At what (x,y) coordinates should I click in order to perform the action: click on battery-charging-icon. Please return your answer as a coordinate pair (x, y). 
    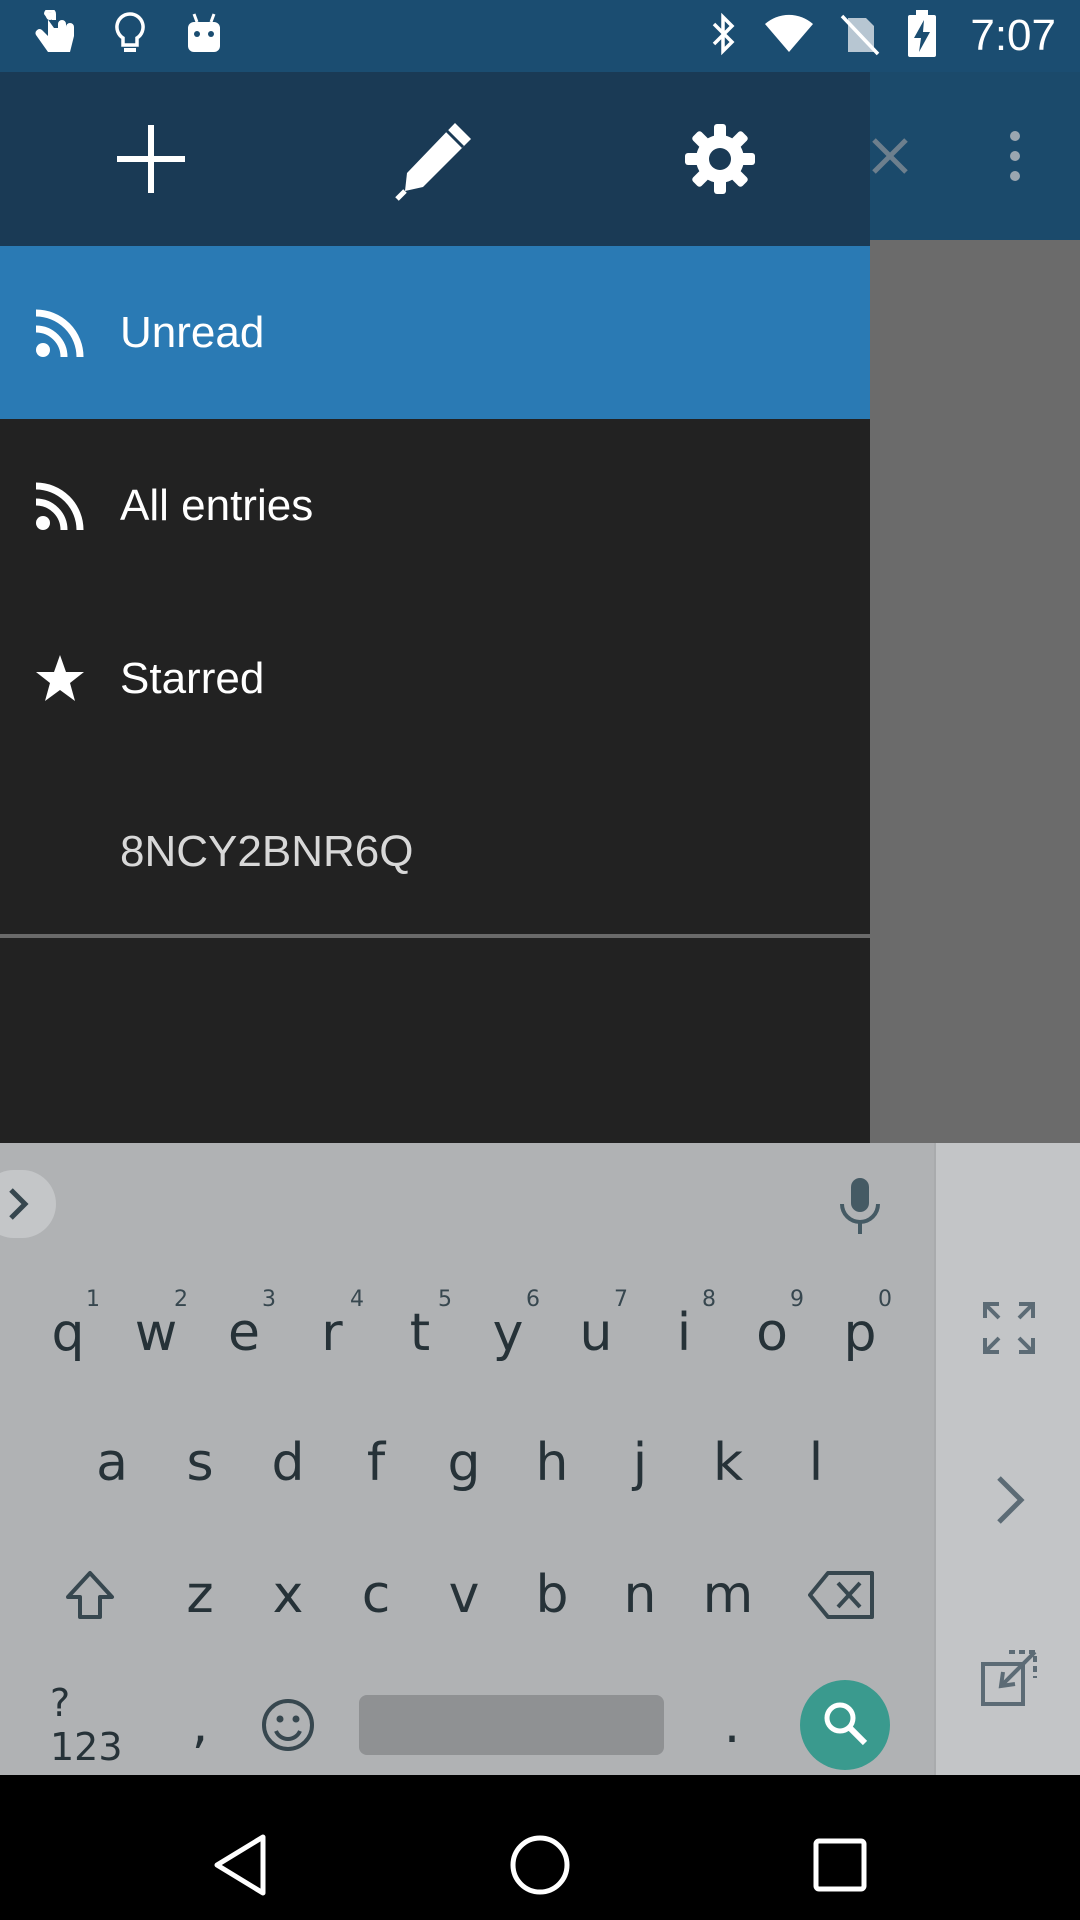
    Looking at the image, I should click on (922, 36).